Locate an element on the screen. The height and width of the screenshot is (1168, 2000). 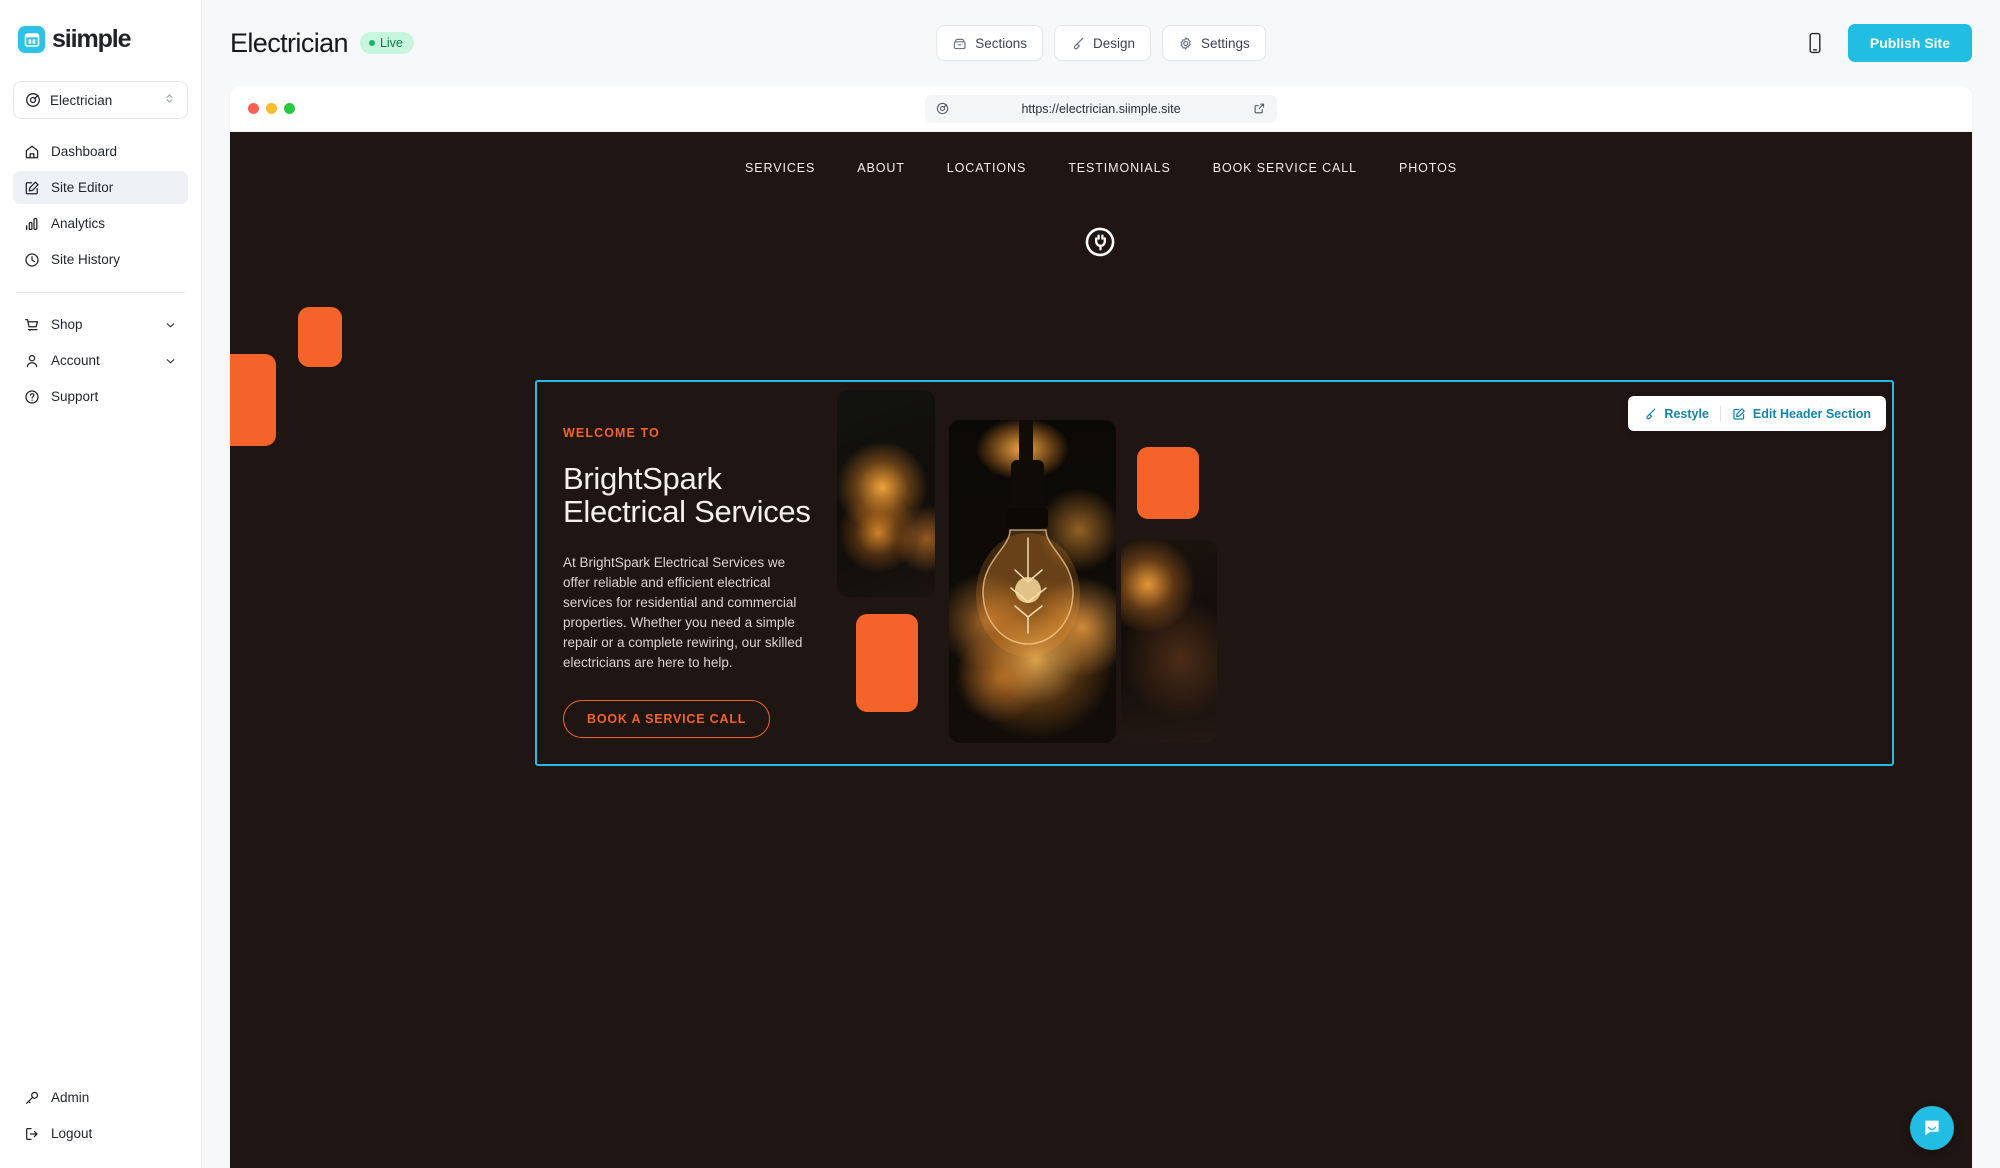
sidebar-item-logout: Logout is located at coordinates (100, 1133).